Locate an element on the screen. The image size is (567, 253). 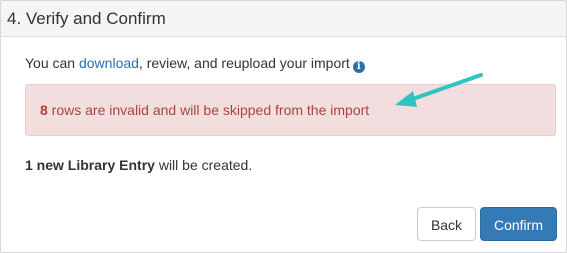
back-button: Back is located at coordinates (446, 224).